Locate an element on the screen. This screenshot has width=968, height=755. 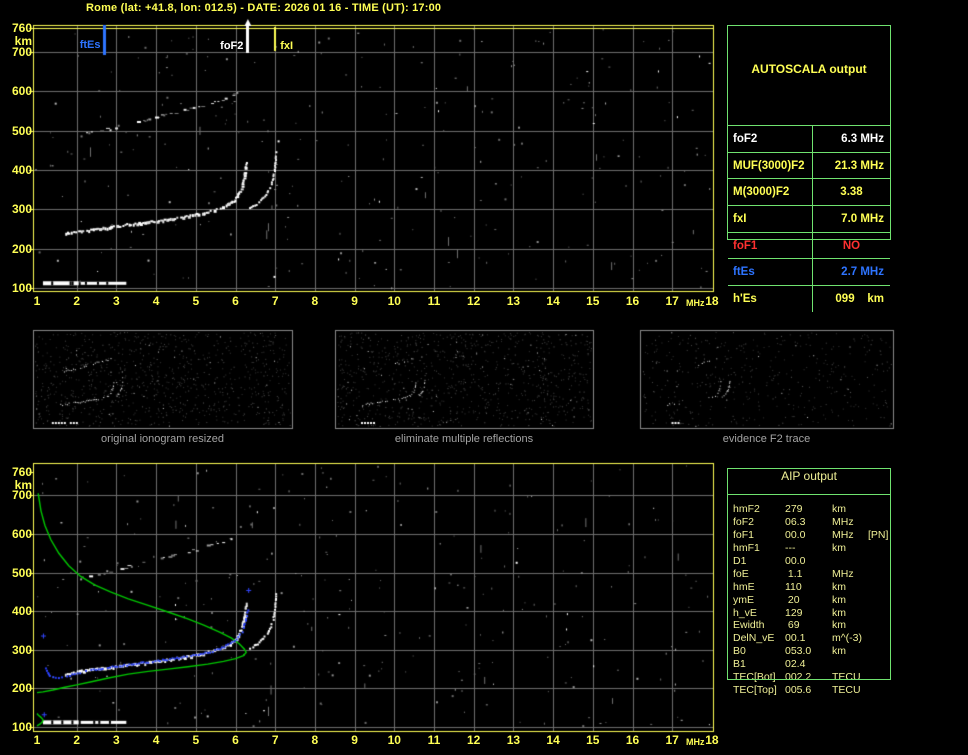
aip-row-label: h_vE is located at coordinates (745, 612).